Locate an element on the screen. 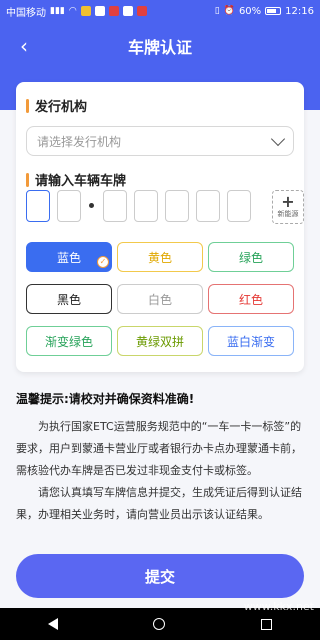 Image resolution: width=320 pixels, height=640 pixels. plate-color-option: 黄色 is located at coordinates (160, 257).